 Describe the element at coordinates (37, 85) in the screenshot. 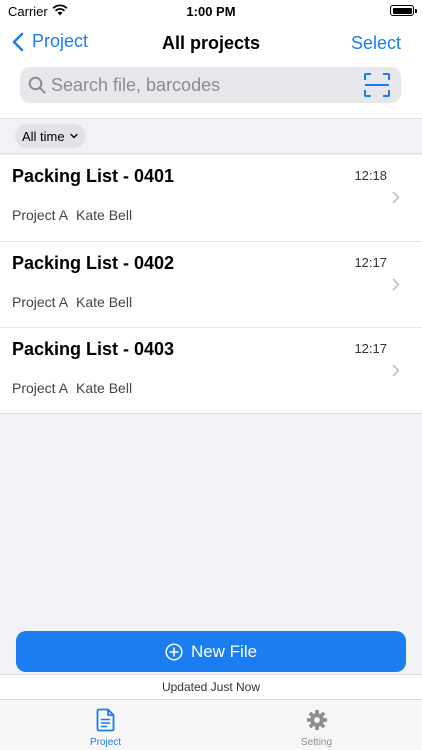

I see `search-icon` at that location.